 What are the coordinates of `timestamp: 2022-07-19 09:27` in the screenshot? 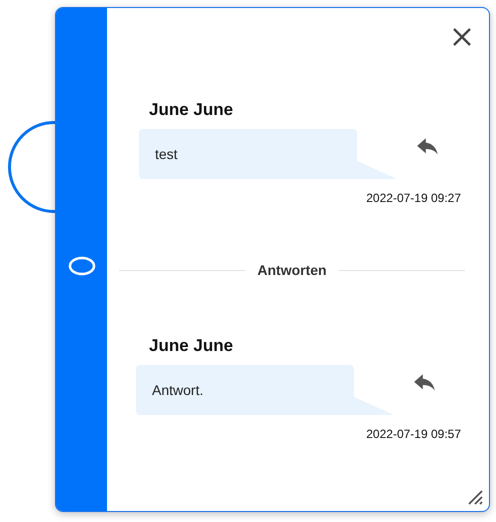 It's located at (413, 198).